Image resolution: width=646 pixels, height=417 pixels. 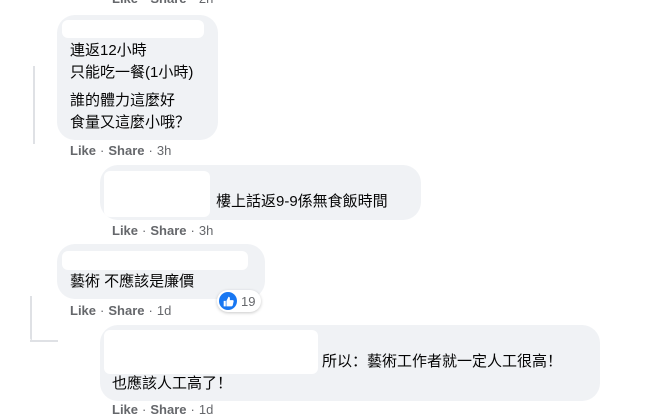 What do you see at coordinates (164, 310) in the screenshot?
I see `timestamp: 1d` at bounding box center [164, 310].